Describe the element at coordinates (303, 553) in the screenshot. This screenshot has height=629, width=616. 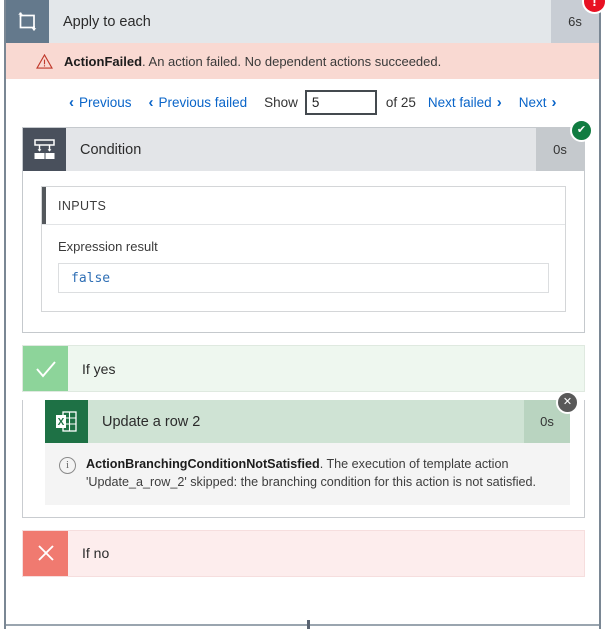
I see `branch-if-no: If no` at that location.